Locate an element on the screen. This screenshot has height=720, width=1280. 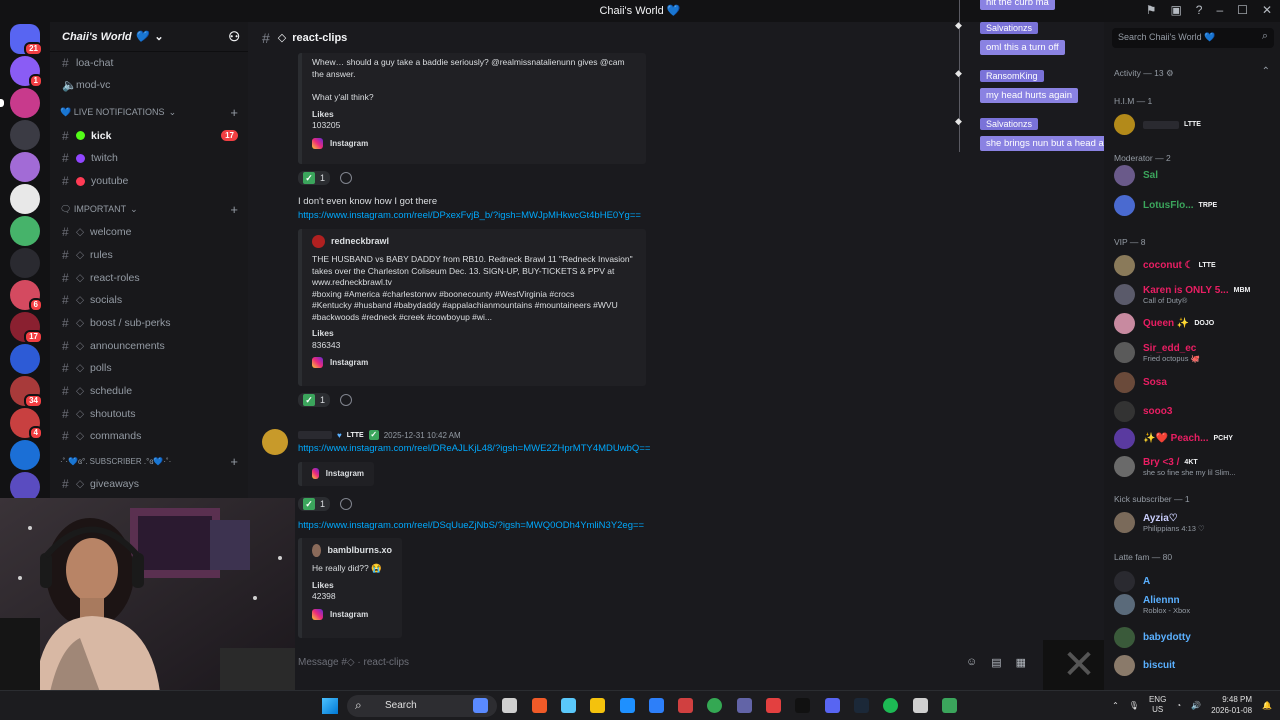
user-avatar is located at coordinates (275, 442).